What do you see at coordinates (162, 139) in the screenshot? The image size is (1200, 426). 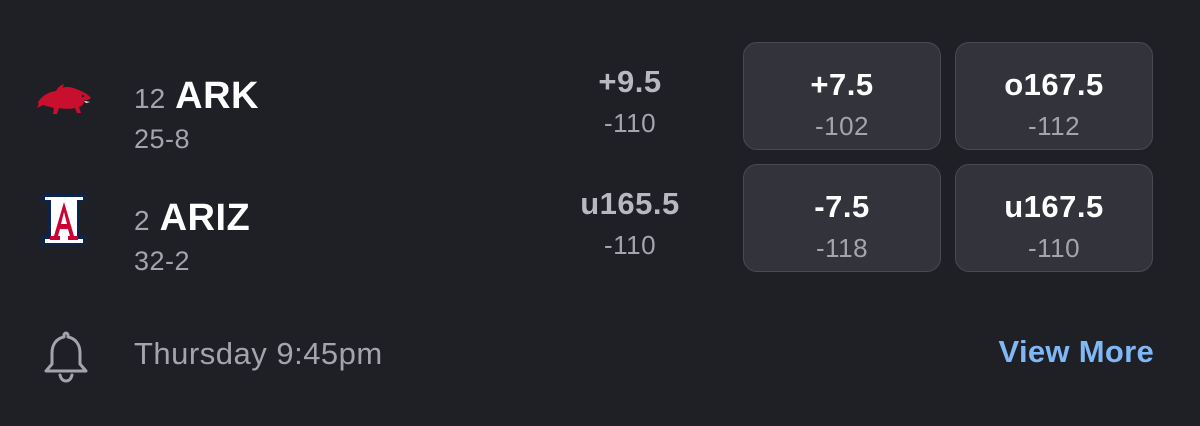 I see `team-record: 25-8` at bounding box center [162, 139].